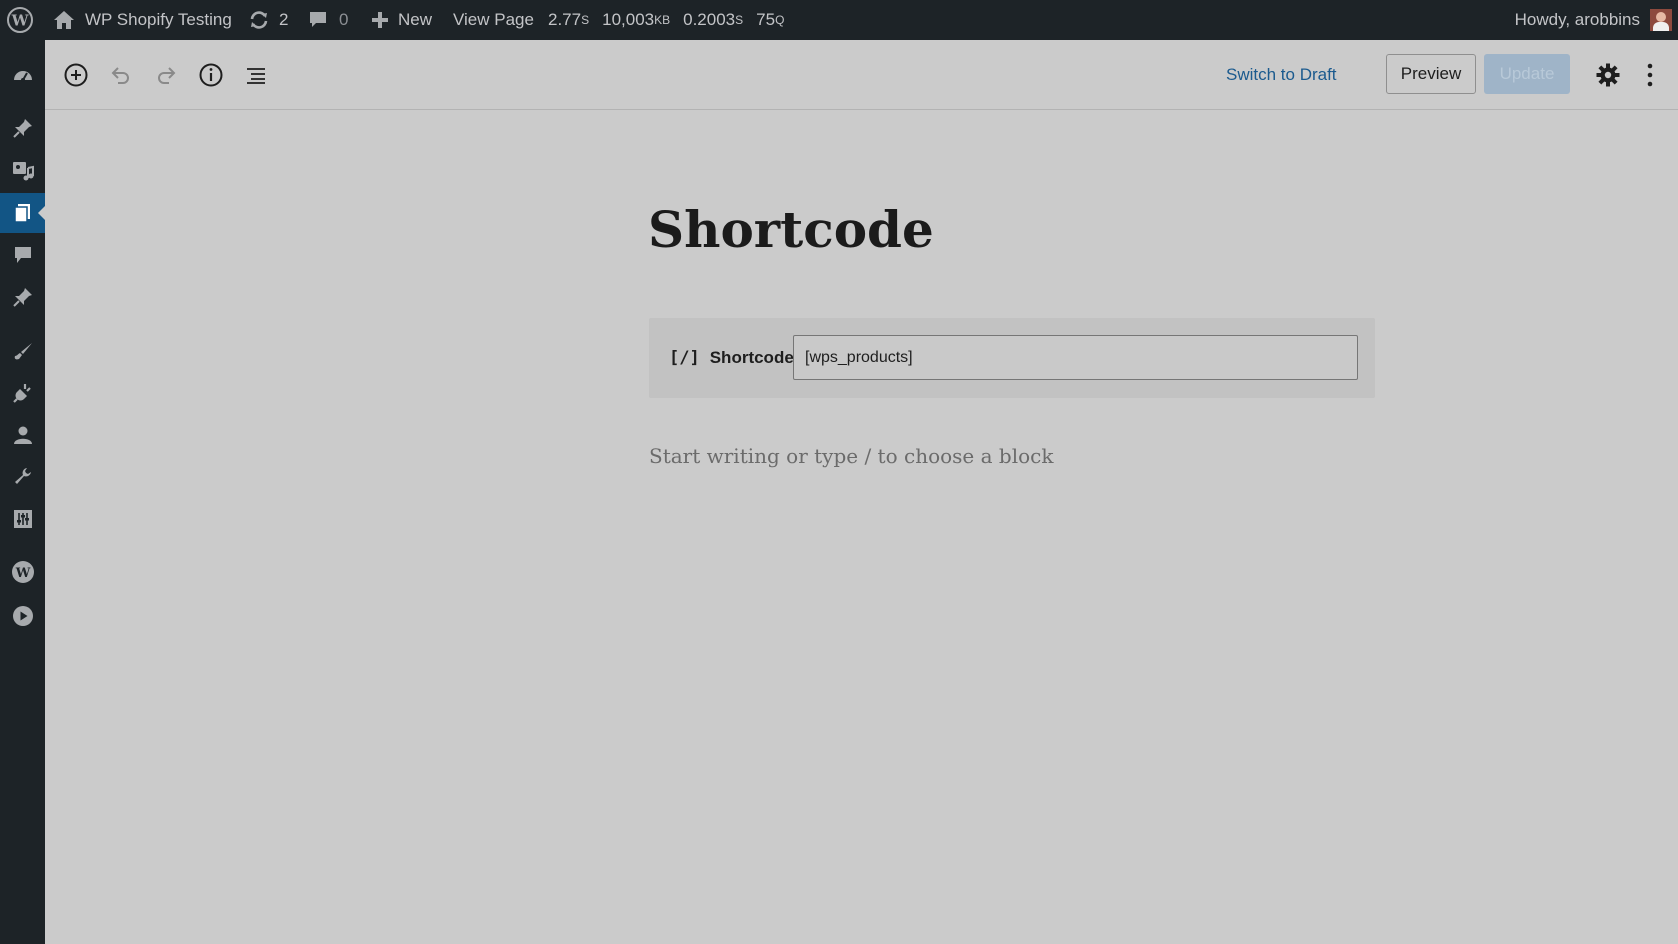  I want to click on memory-unit: KB, so click(662, 20).